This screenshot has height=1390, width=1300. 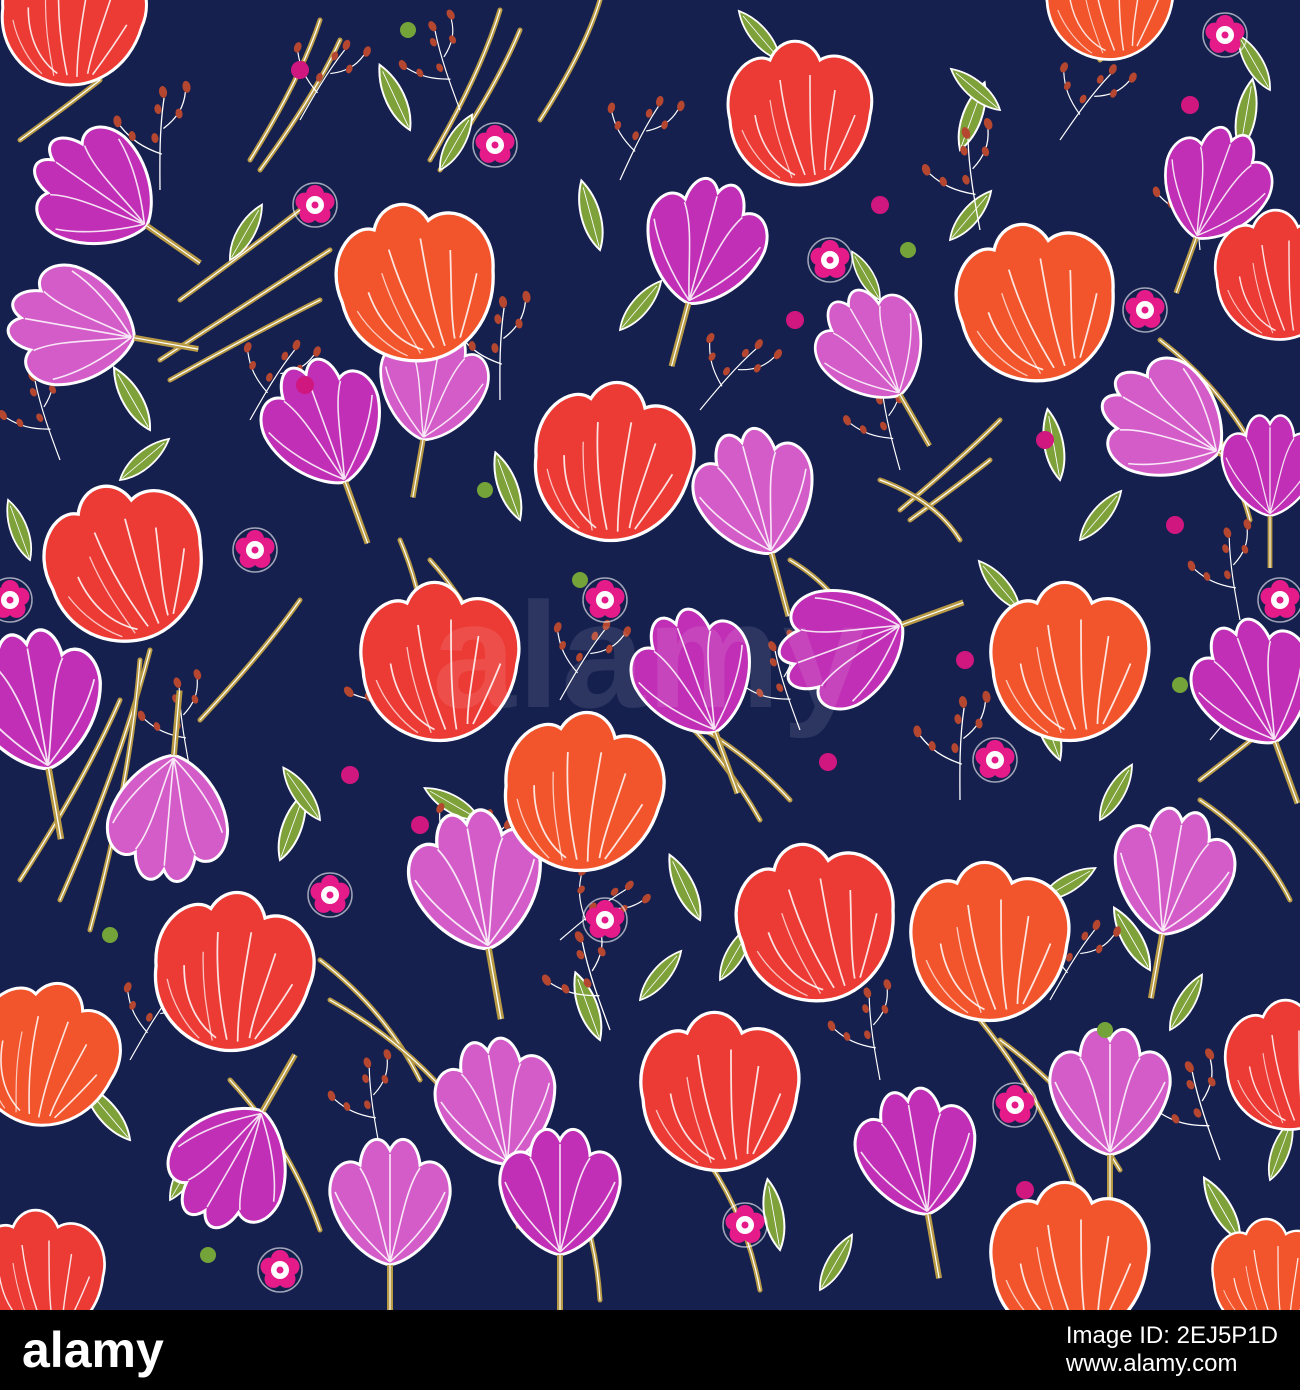 I want to click on stock-footer-bar: alamy Image ID: 2EJ5P1D www.alamy.com, so click(x=650, y=1350).